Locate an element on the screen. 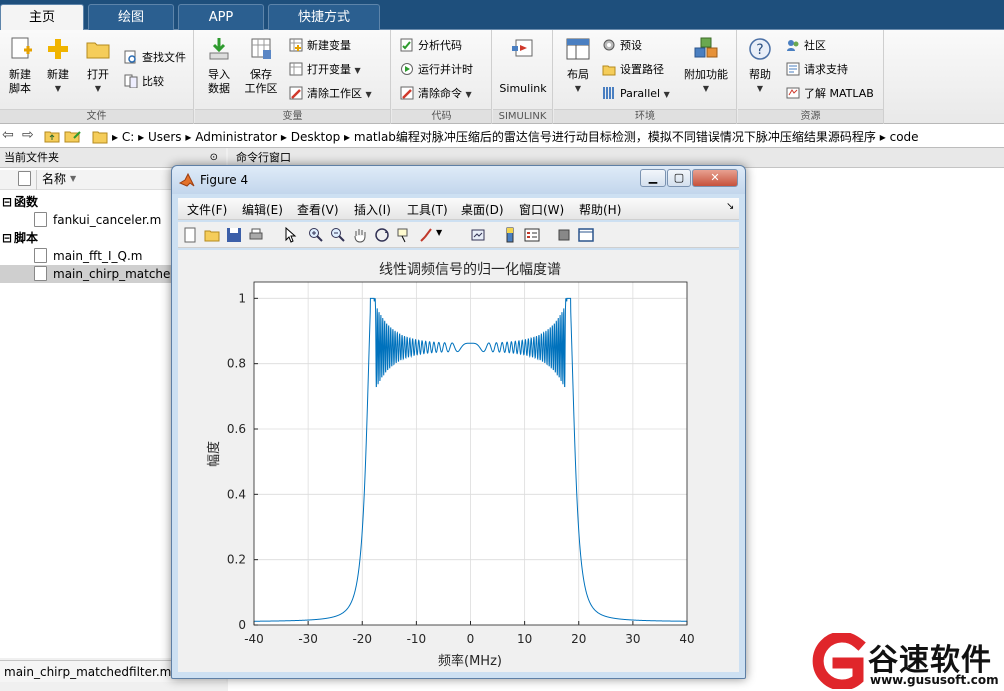 This screenshot has height=691, width=1004. back-arrow-icon: ⇦ is located at coordinates (8, 135).